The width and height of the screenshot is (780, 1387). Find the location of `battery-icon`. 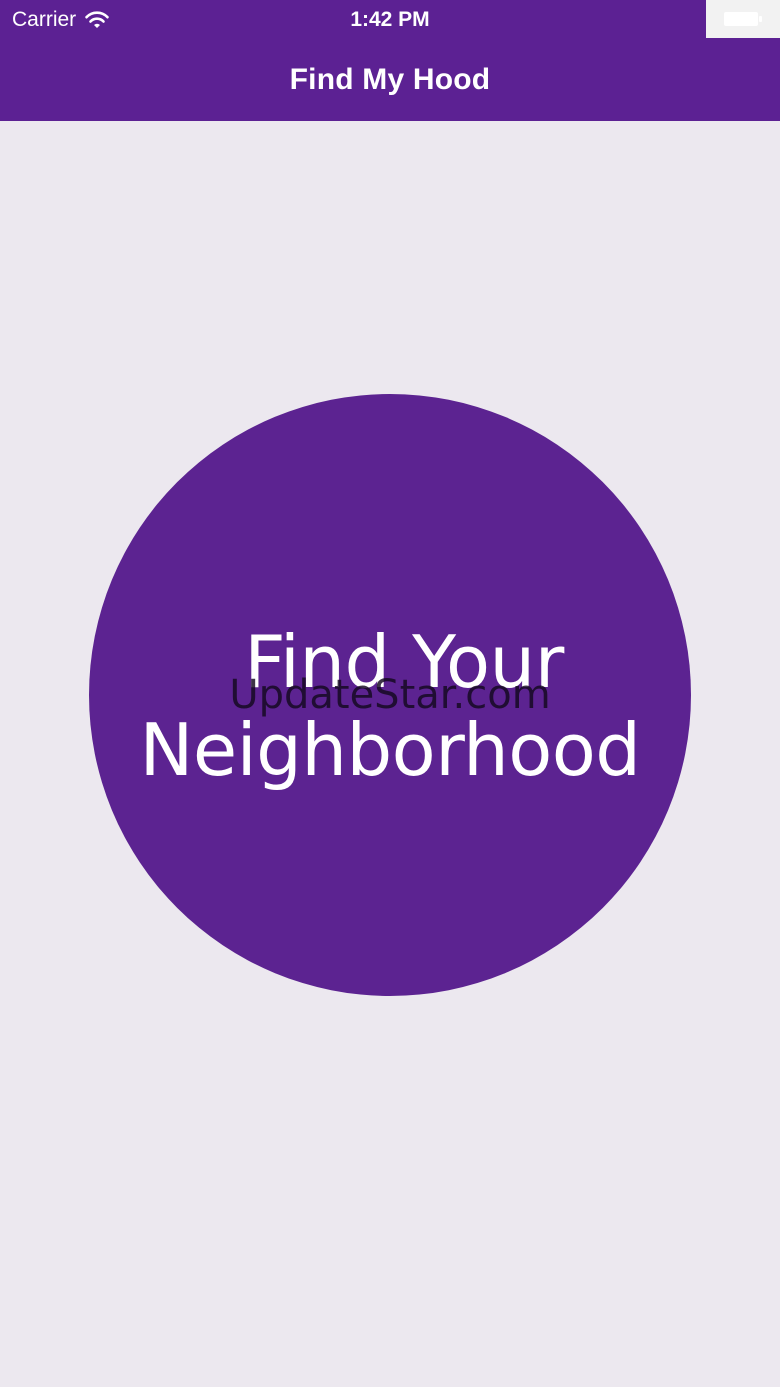

battery-icon is located at coordinates (743, 19).